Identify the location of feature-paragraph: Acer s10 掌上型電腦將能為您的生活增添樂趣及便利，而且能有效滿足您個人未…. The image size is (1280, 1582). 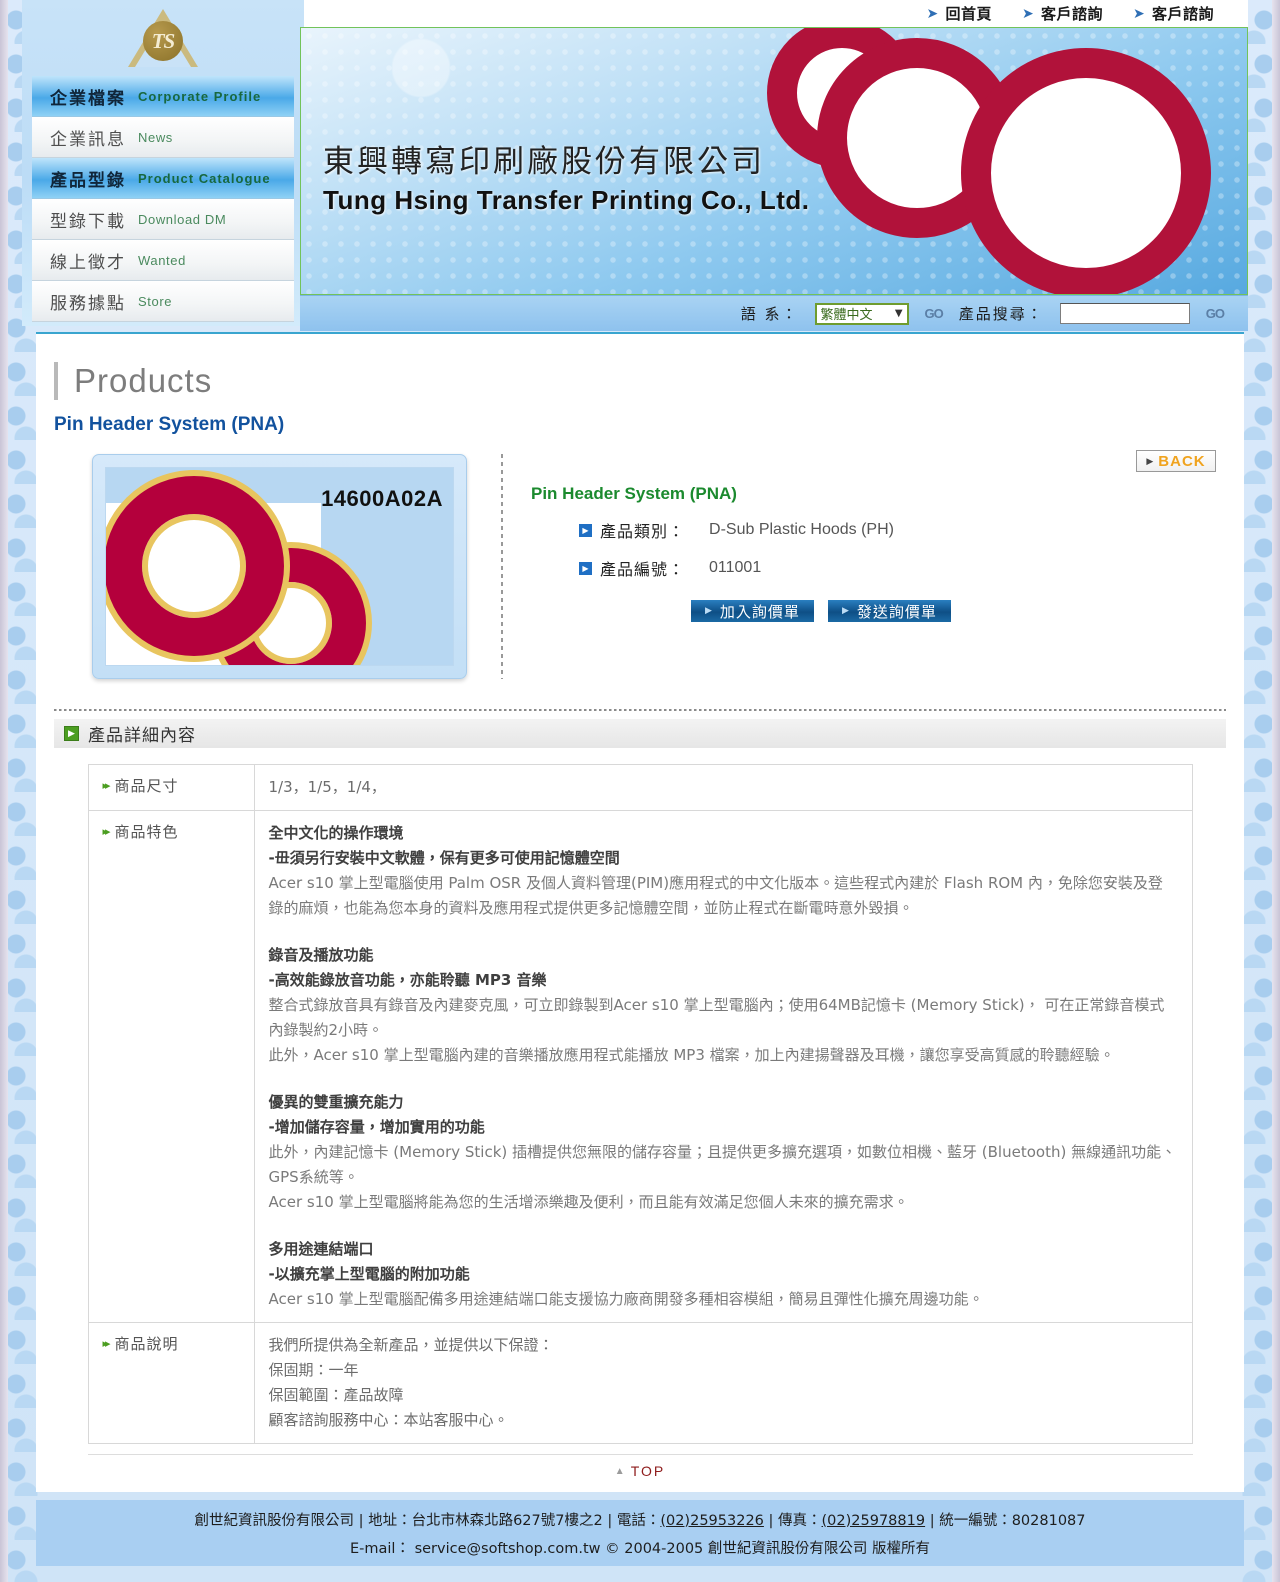
(588, 1202).